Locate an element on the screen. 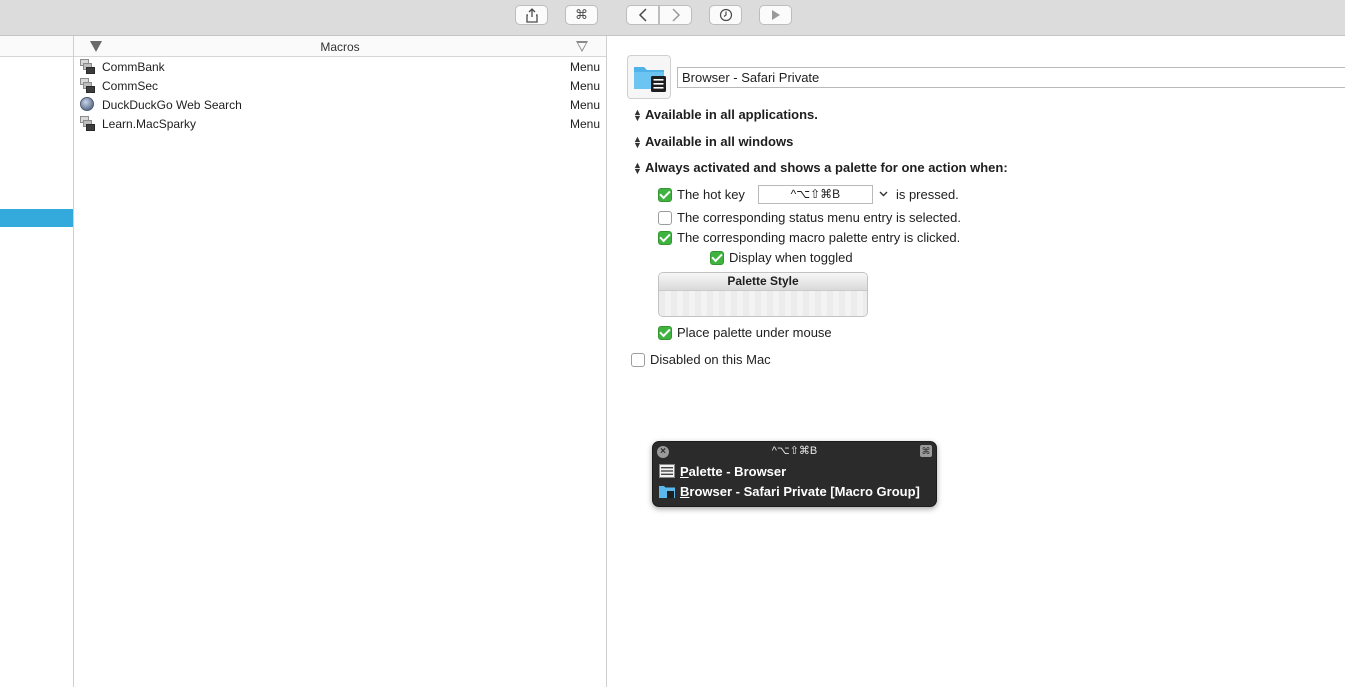 The width and height of the screenshot is (1345, 687). palette-style-preview is located at coordinates (763, 303).